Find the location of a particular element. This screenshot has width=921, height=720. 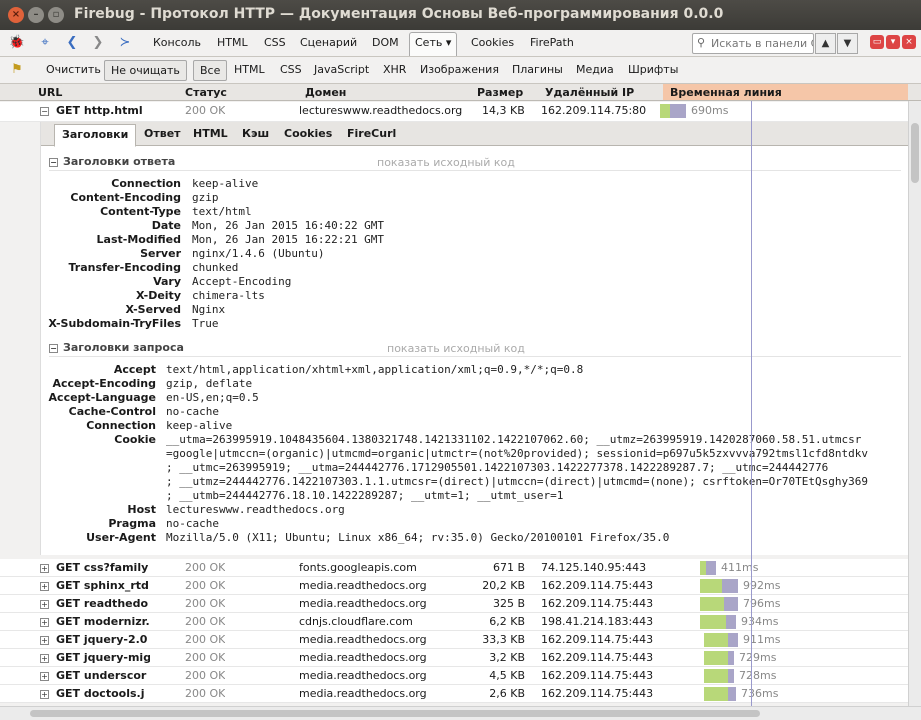

request-view-source-link: показать исходный код is located at coordinates (456, 348).